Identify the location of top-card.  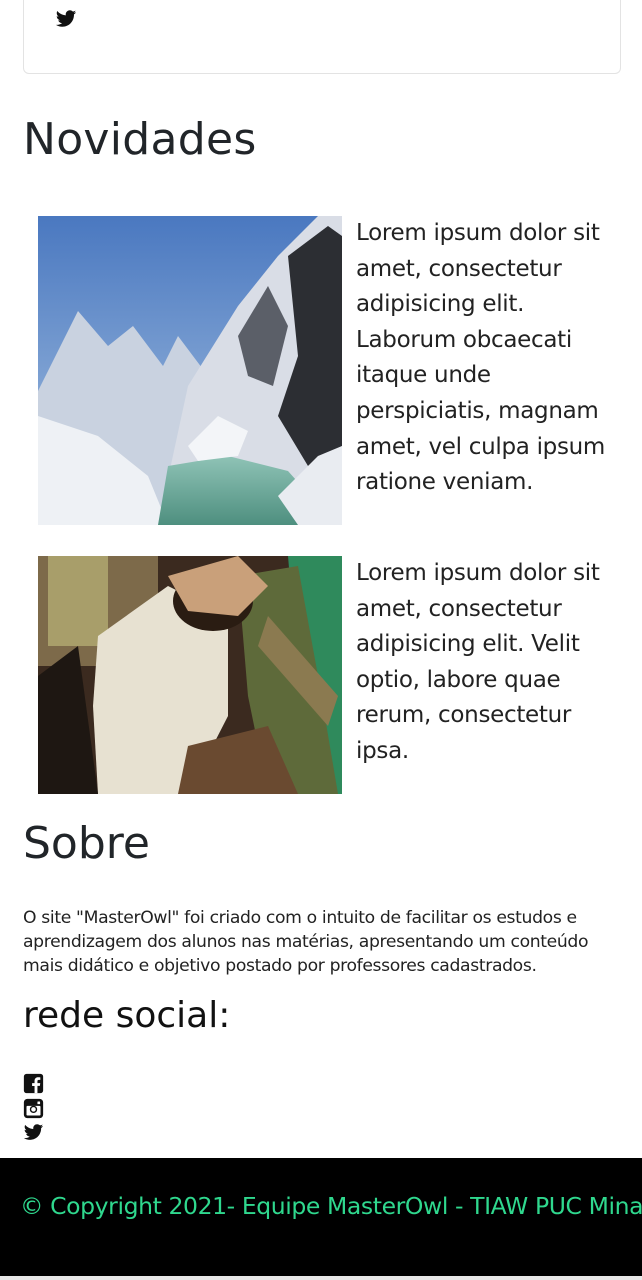
(322, 37).